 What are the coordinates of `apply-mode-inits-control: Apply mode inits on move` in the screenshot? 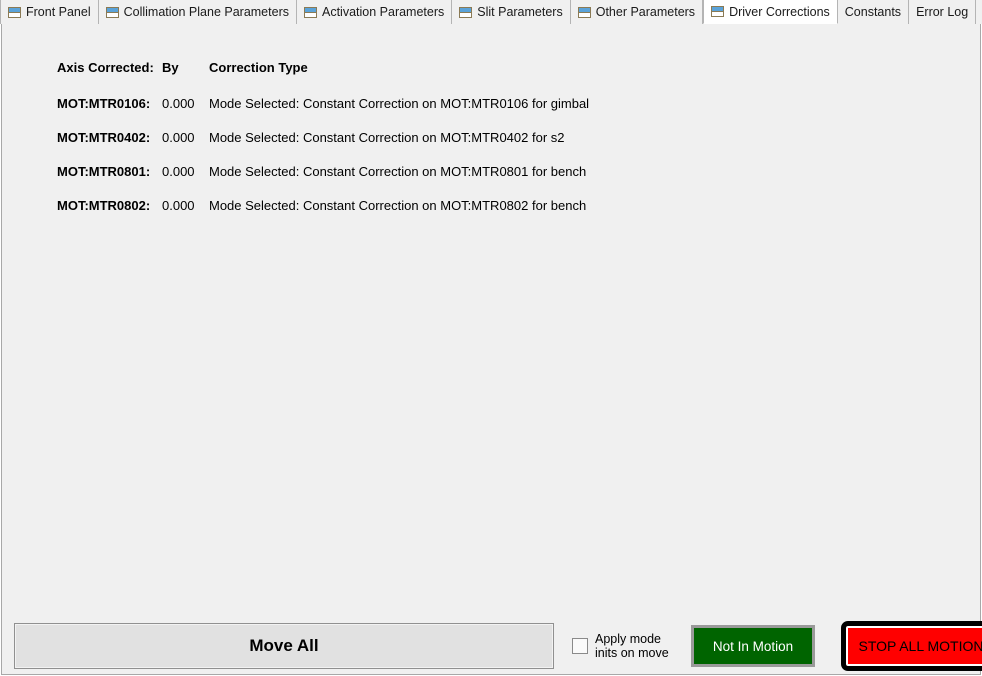 It's located at (622, 646).